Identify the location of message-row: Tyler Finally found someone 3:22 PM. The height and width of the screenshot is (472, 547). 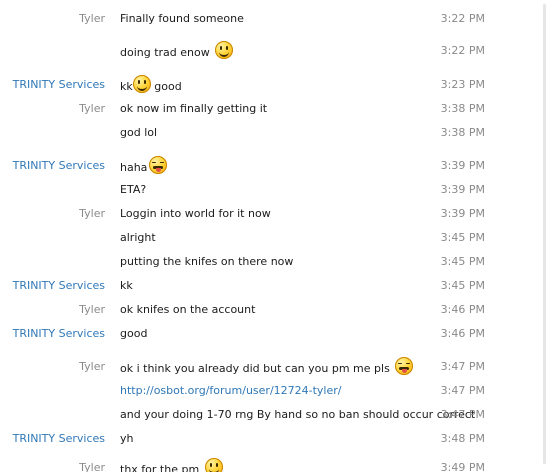
(270, 18).